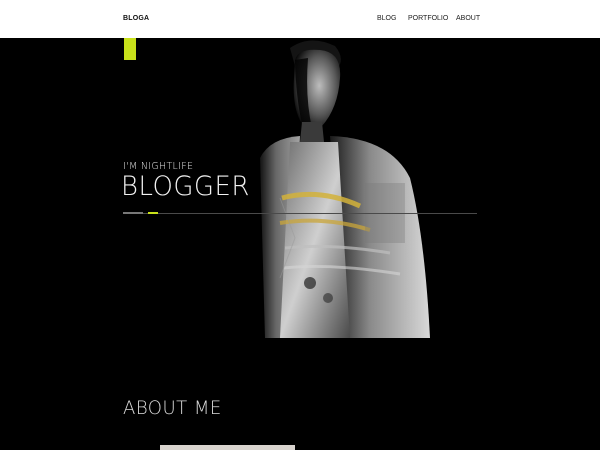 The width and height of the screenshot is (600, 450). Describe the element at coordinates (428, 18) in the screenshot. I see `nav-item-portfolio: PORTFOLIO` at that location.